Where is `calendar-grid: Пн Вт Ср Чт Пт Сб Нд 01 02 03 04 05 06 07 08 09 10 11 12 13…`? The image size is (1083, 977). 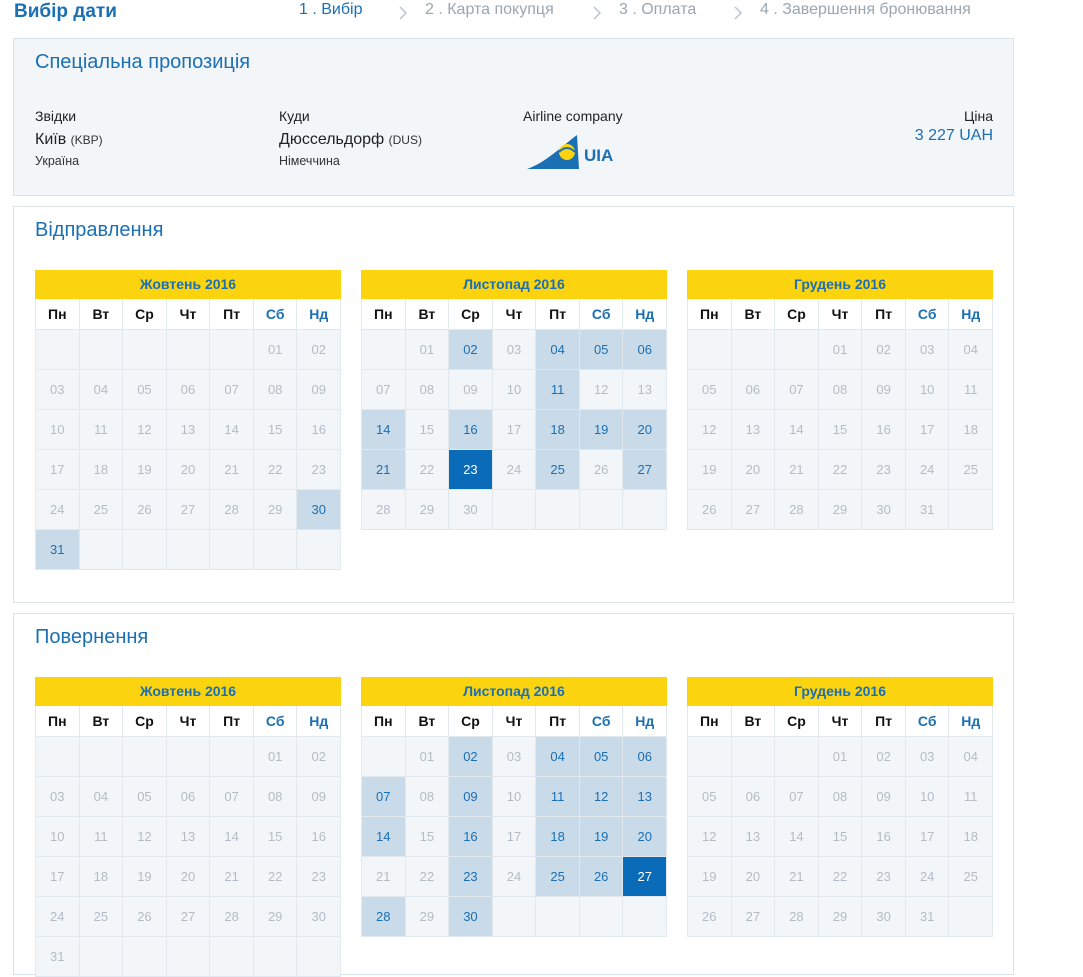 calendar-grid: Пн Вт Ср Чт Пт Сб Нд 01 02 03 04 05 06 07 08 09 10 11 12 13… is located at coordinates (840, 821).